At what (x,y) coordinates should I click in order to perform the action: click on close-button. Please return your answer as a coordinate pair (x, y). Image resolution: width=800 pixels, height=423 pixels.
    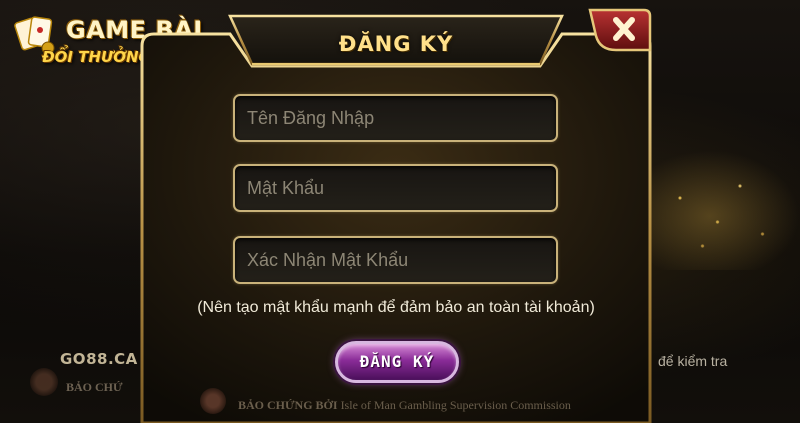
    Looking at the image, I should click on (619, 29).